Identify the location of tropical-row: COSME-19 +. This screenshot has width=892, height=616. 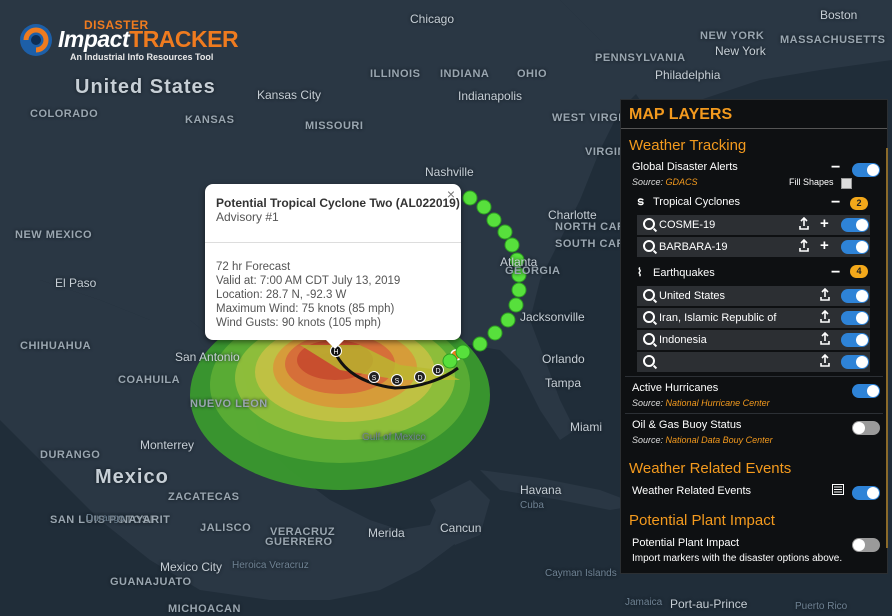
(753, 225).